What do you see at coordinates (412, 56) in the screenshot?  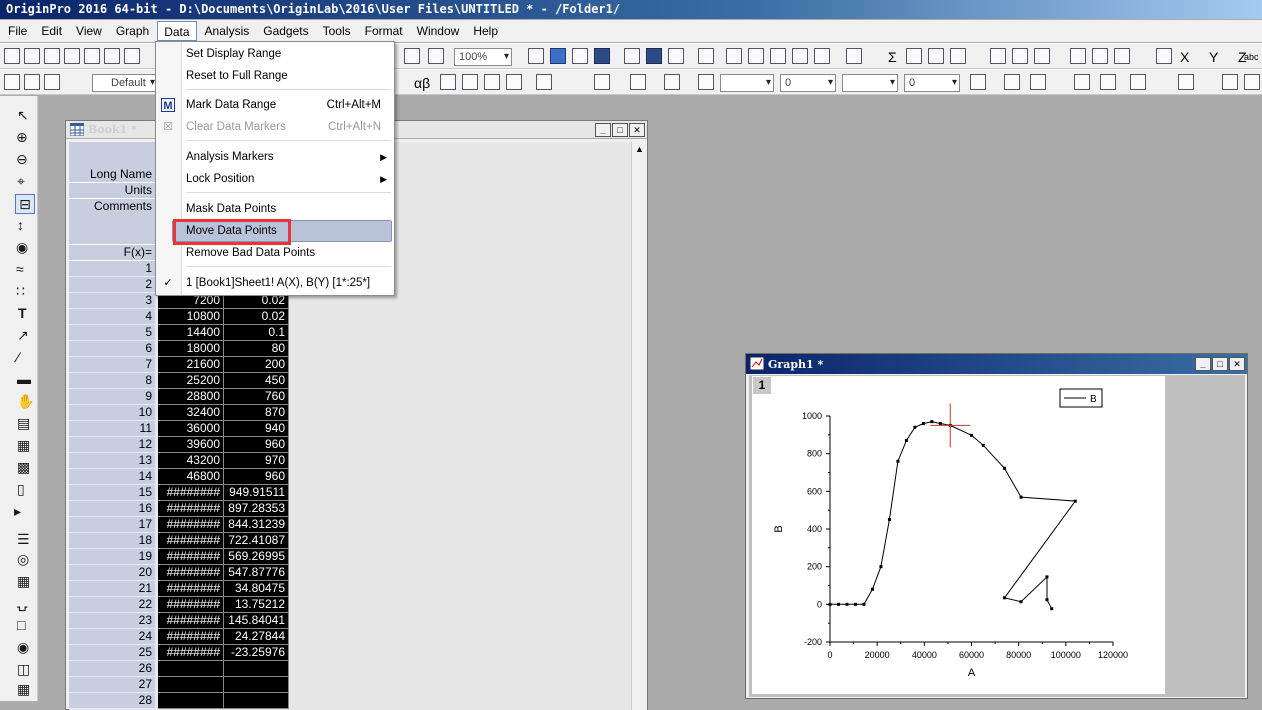 I see `duplicate-icon` at bounding box center [412, 56].